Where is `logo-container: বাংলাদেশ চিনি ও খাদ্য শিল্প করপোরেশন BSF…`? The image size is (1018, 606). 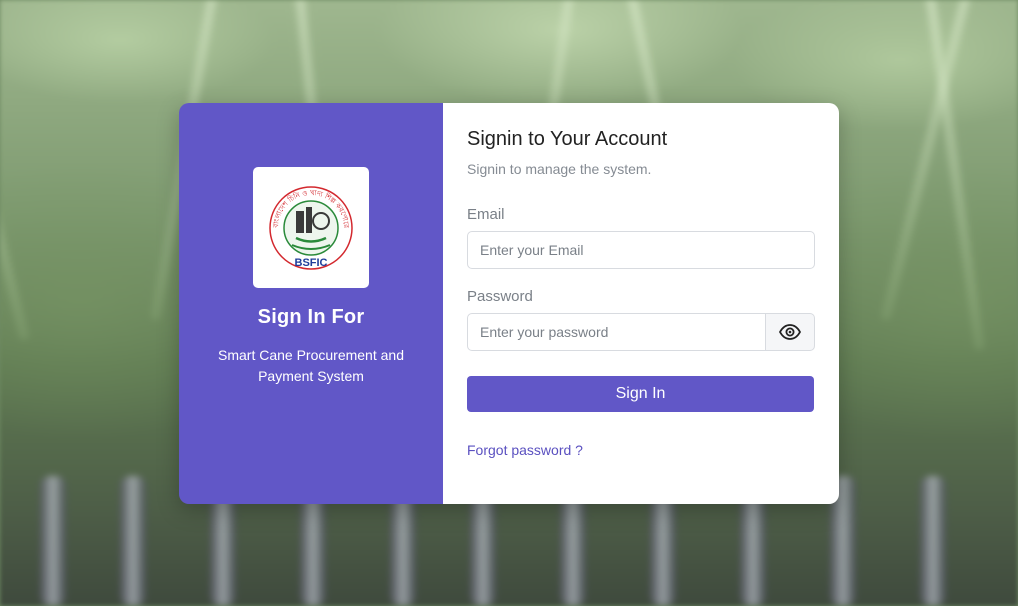
logo-container: বাংলাদেশ চিনি ও খাদ্য শিল্প করপোরেশন BSF… is located at coordinates (311, 227).